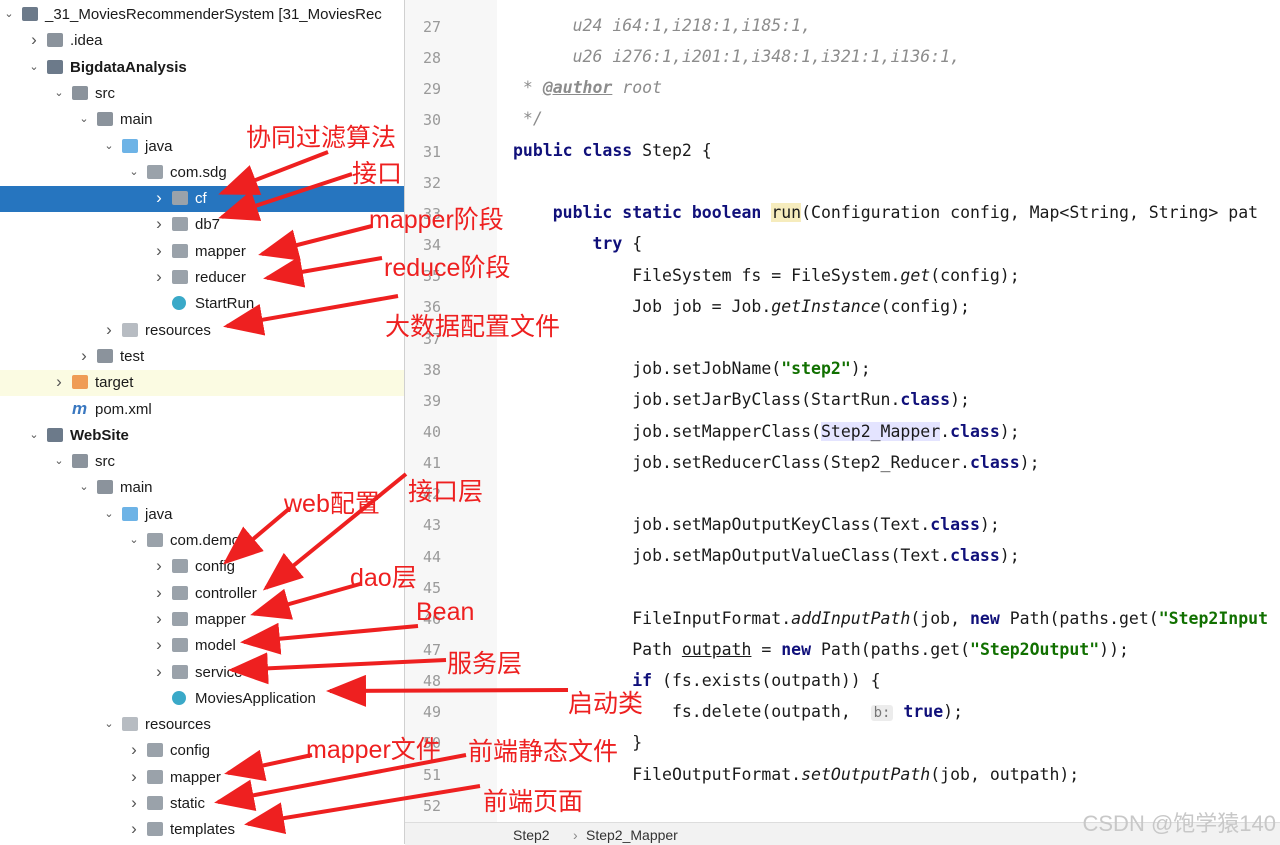 This screenshot has height=845, width=1280. What do you see at coordinates (202, 436) in the screenshot?
I see `tree-item: ⌄ WebSite` at bounding box center [202, 436].